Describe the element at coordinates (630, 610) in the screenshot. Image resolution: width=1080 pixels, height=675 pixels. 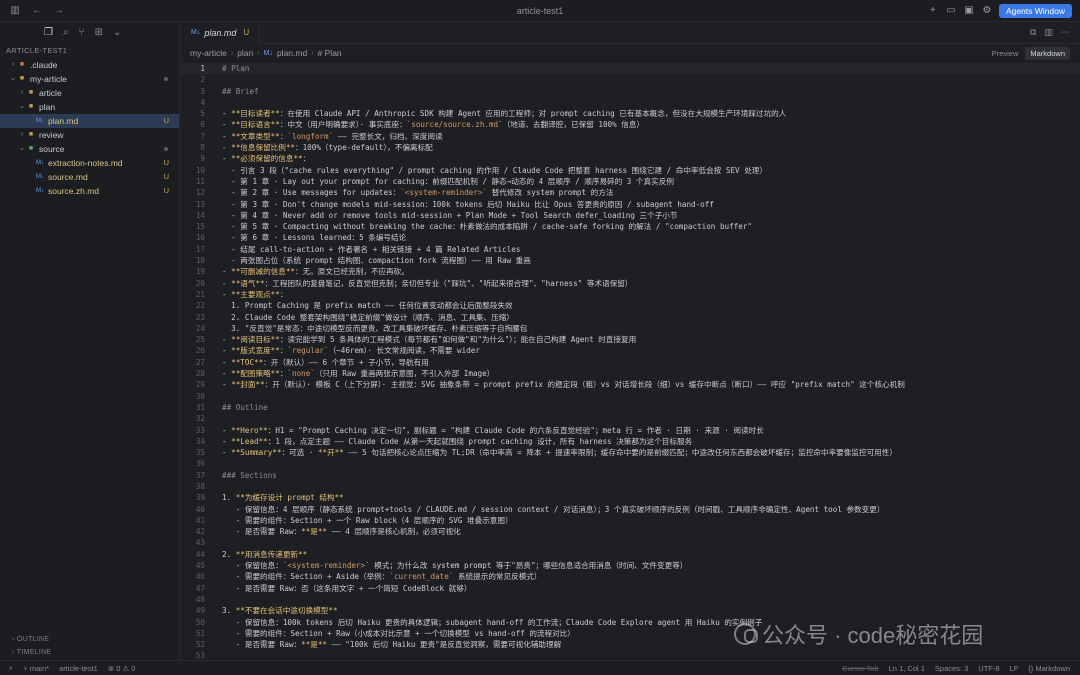
I see `code-line: 49 3. **不要在会话中途切换模型**` at that location.